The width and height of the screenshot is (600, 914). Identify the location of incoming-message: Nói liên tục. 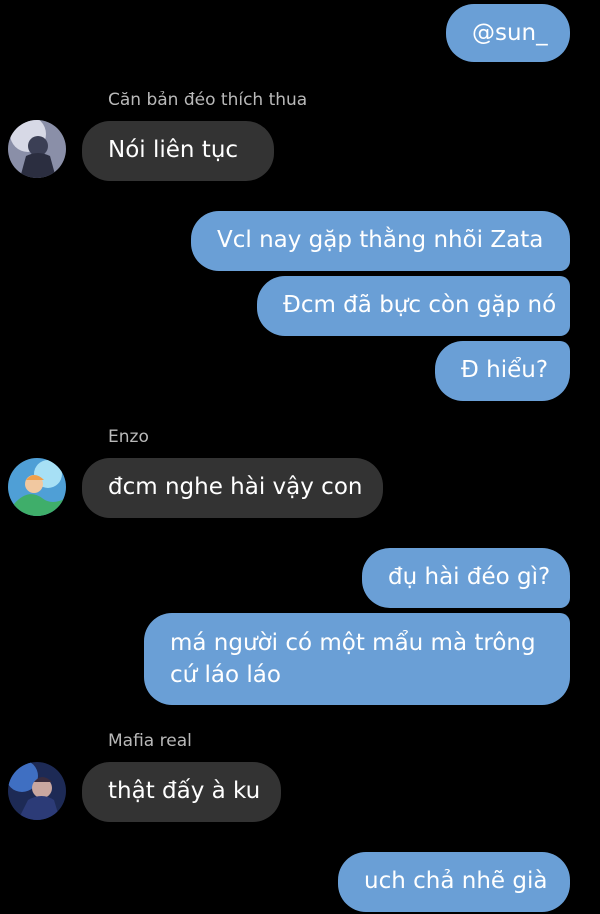
(178, 151).